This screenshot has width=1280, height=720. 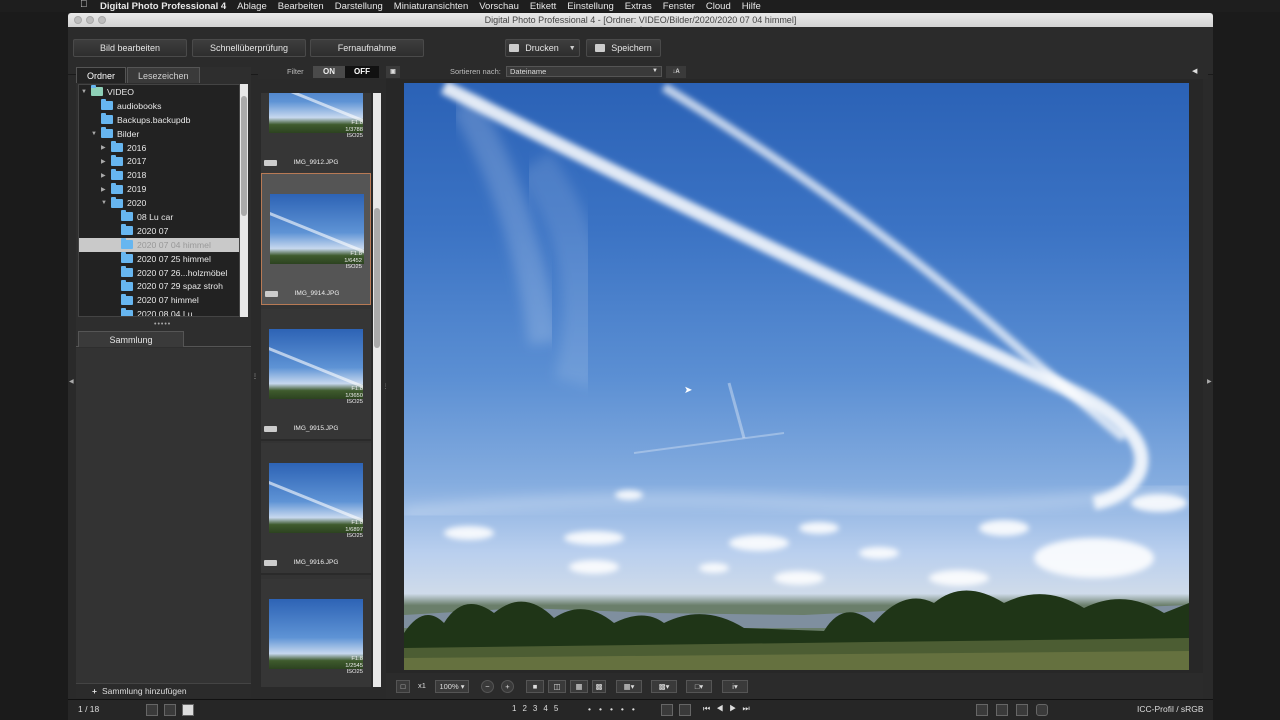 What do you see at coordinates (152, 710) in the screenshot?
I see `grid-thumbnails-icon` at bounding box center [152, 710].